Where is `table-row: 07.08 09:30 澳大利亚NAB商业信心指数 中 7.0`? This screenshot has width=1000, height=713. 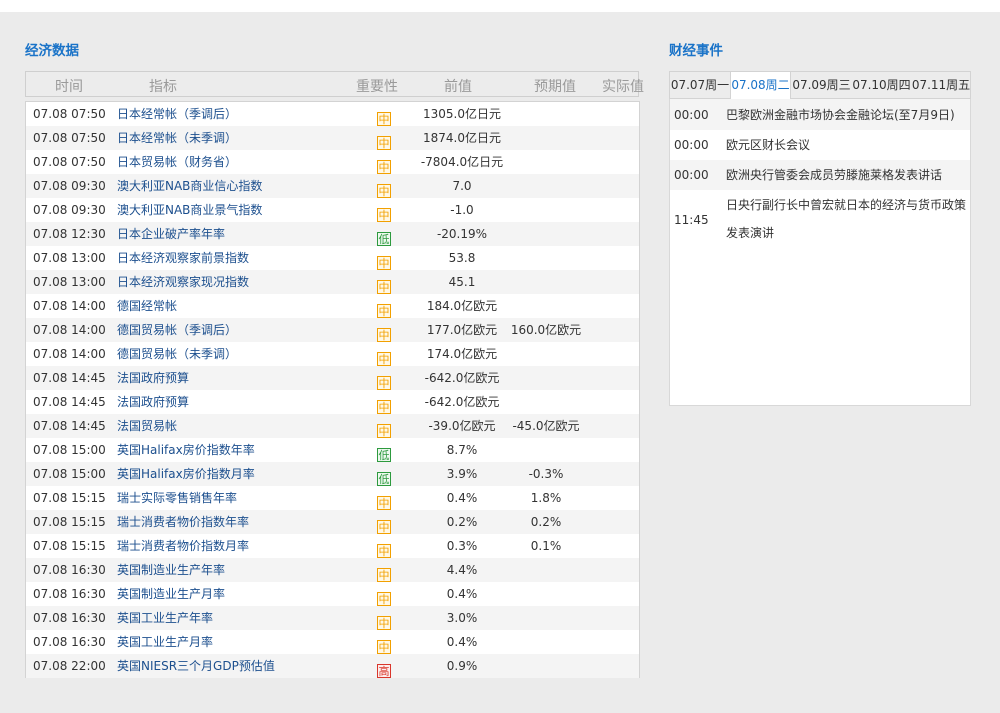 table-row: 07.08 09:30 澳大利亚NAB商业信心指数 中 7.0 is located at coordinates (332, 186).